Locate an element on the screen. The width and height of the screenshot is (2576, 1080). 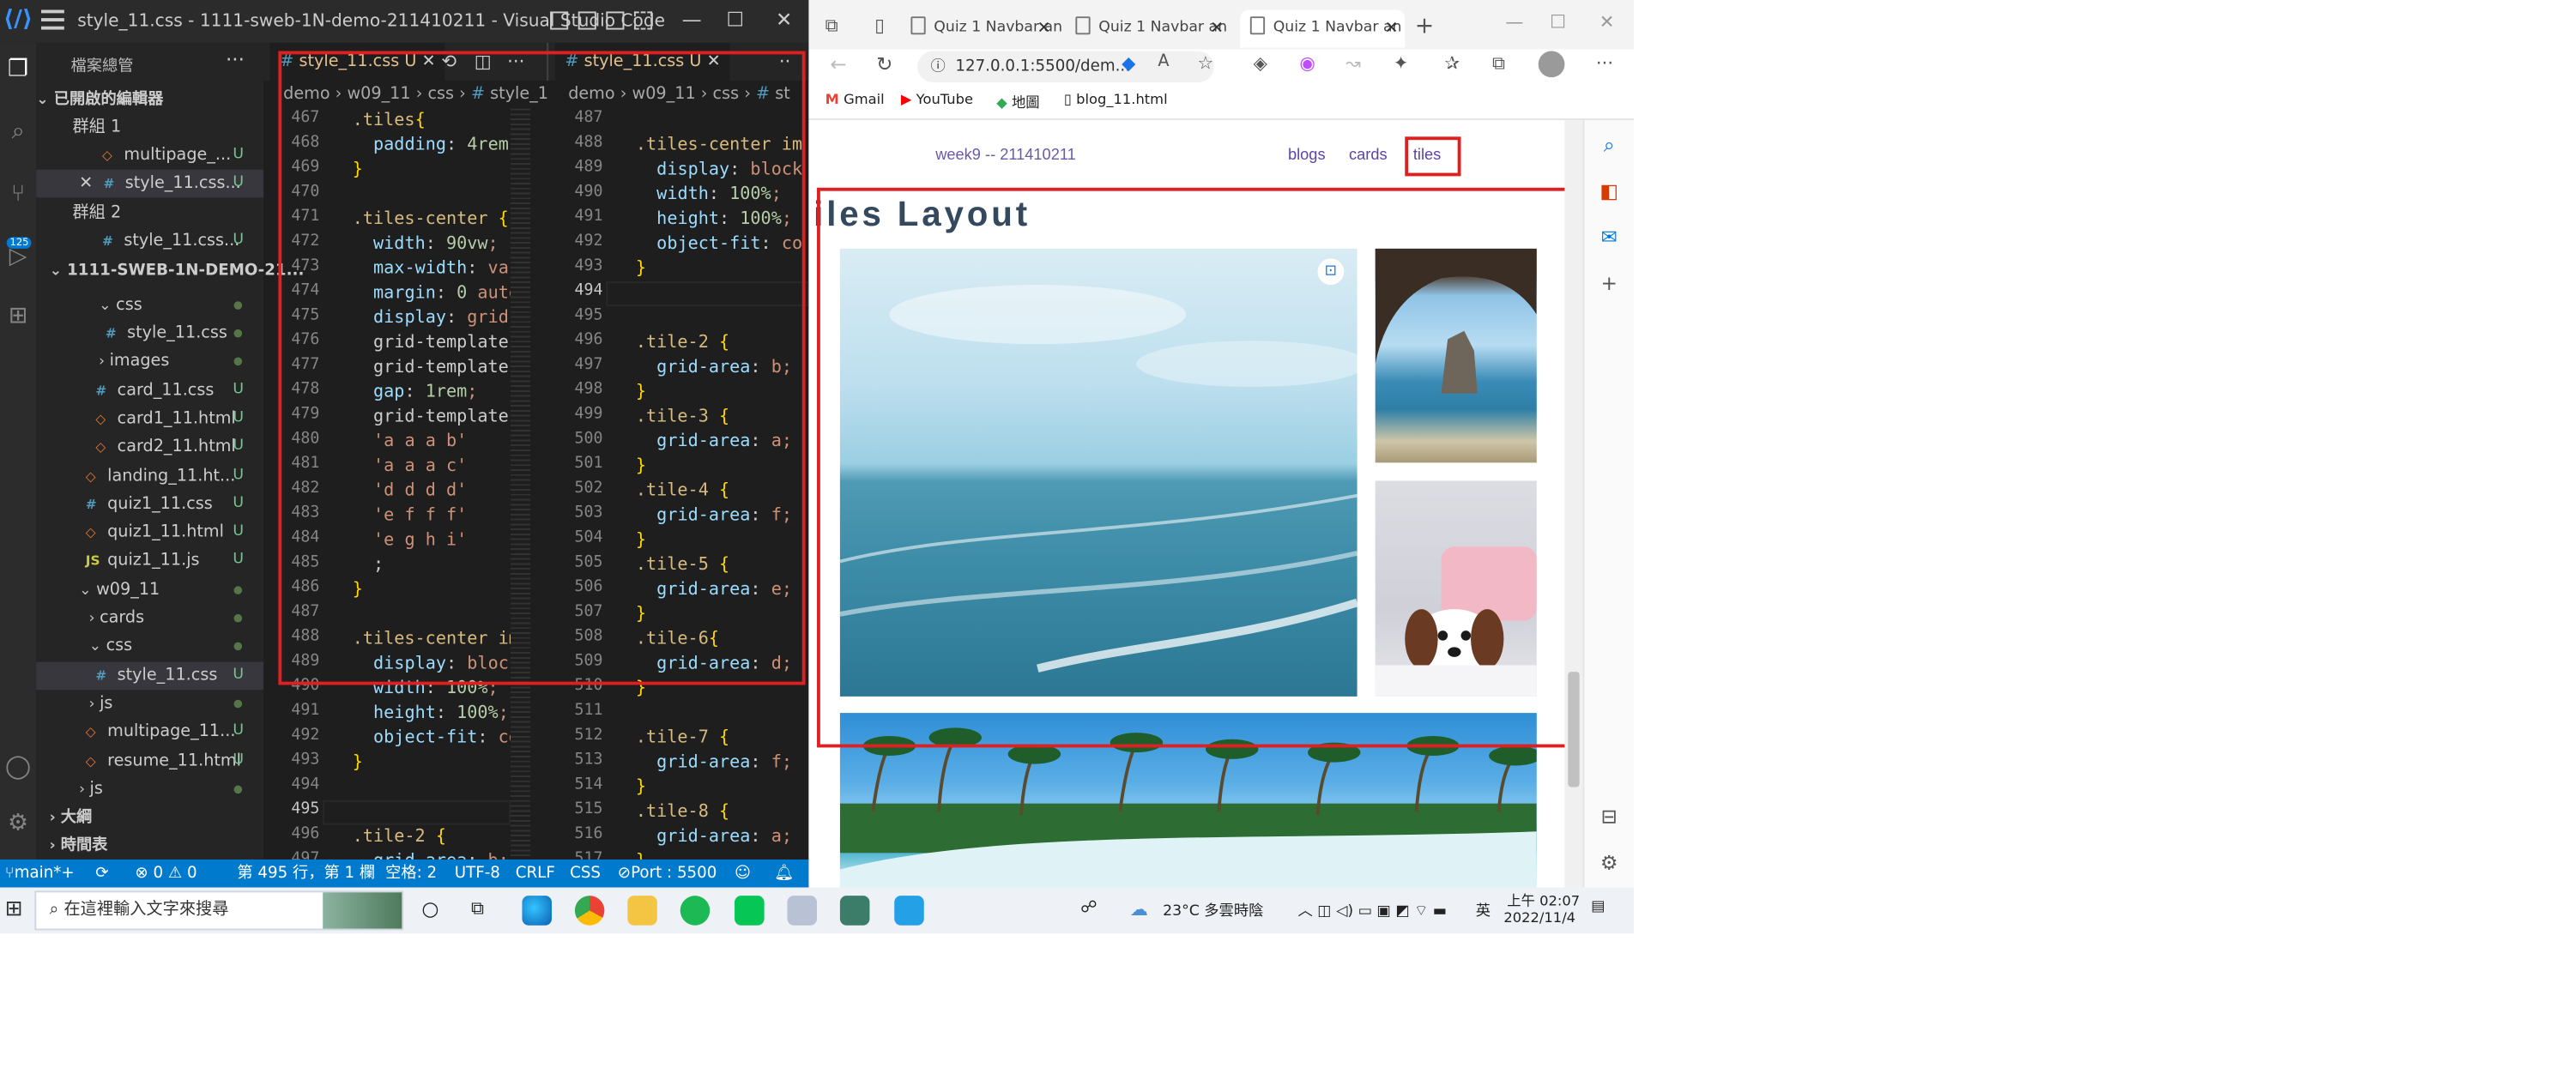
code-line: height: 100%; is located at coordinates (431, 714).